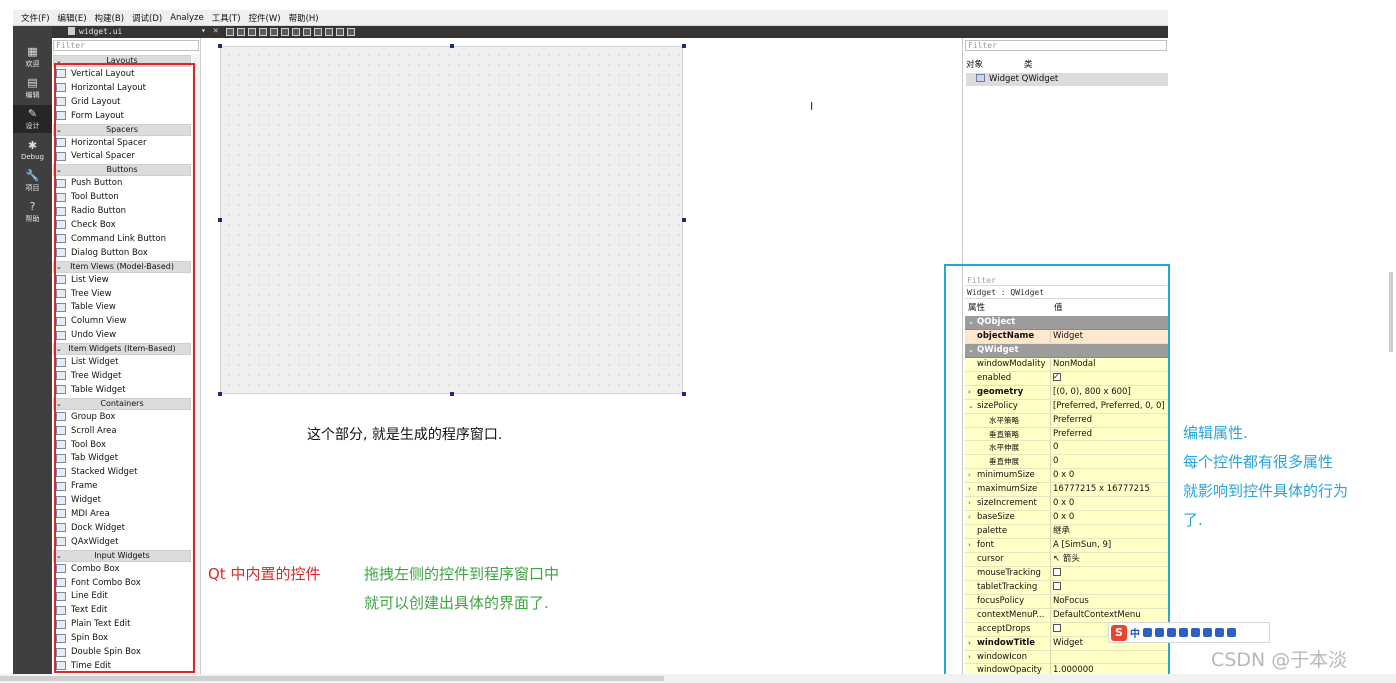  I want to click on text-cursor-icon: I, so click(812, 106).